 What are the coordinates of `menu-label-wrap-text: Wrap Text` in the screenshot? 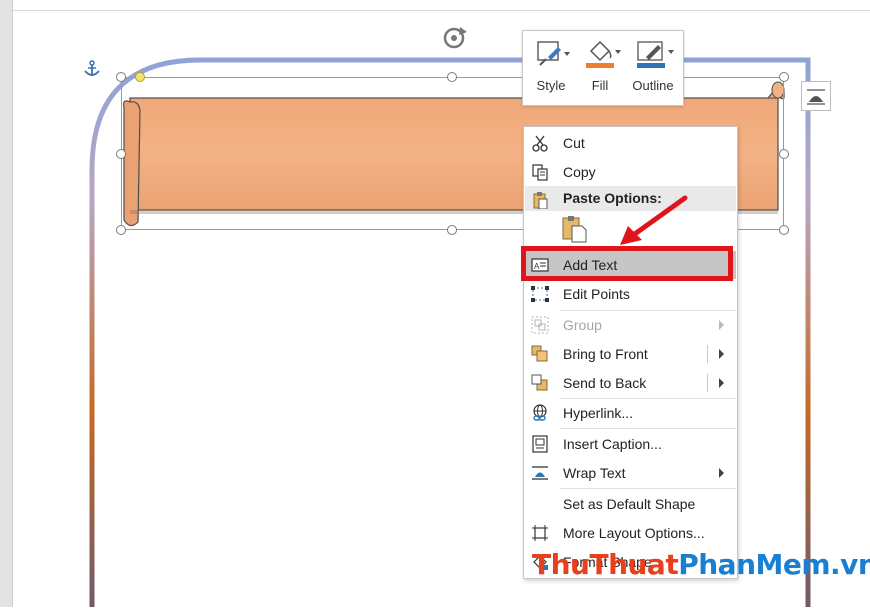 It's located at (594, 473).